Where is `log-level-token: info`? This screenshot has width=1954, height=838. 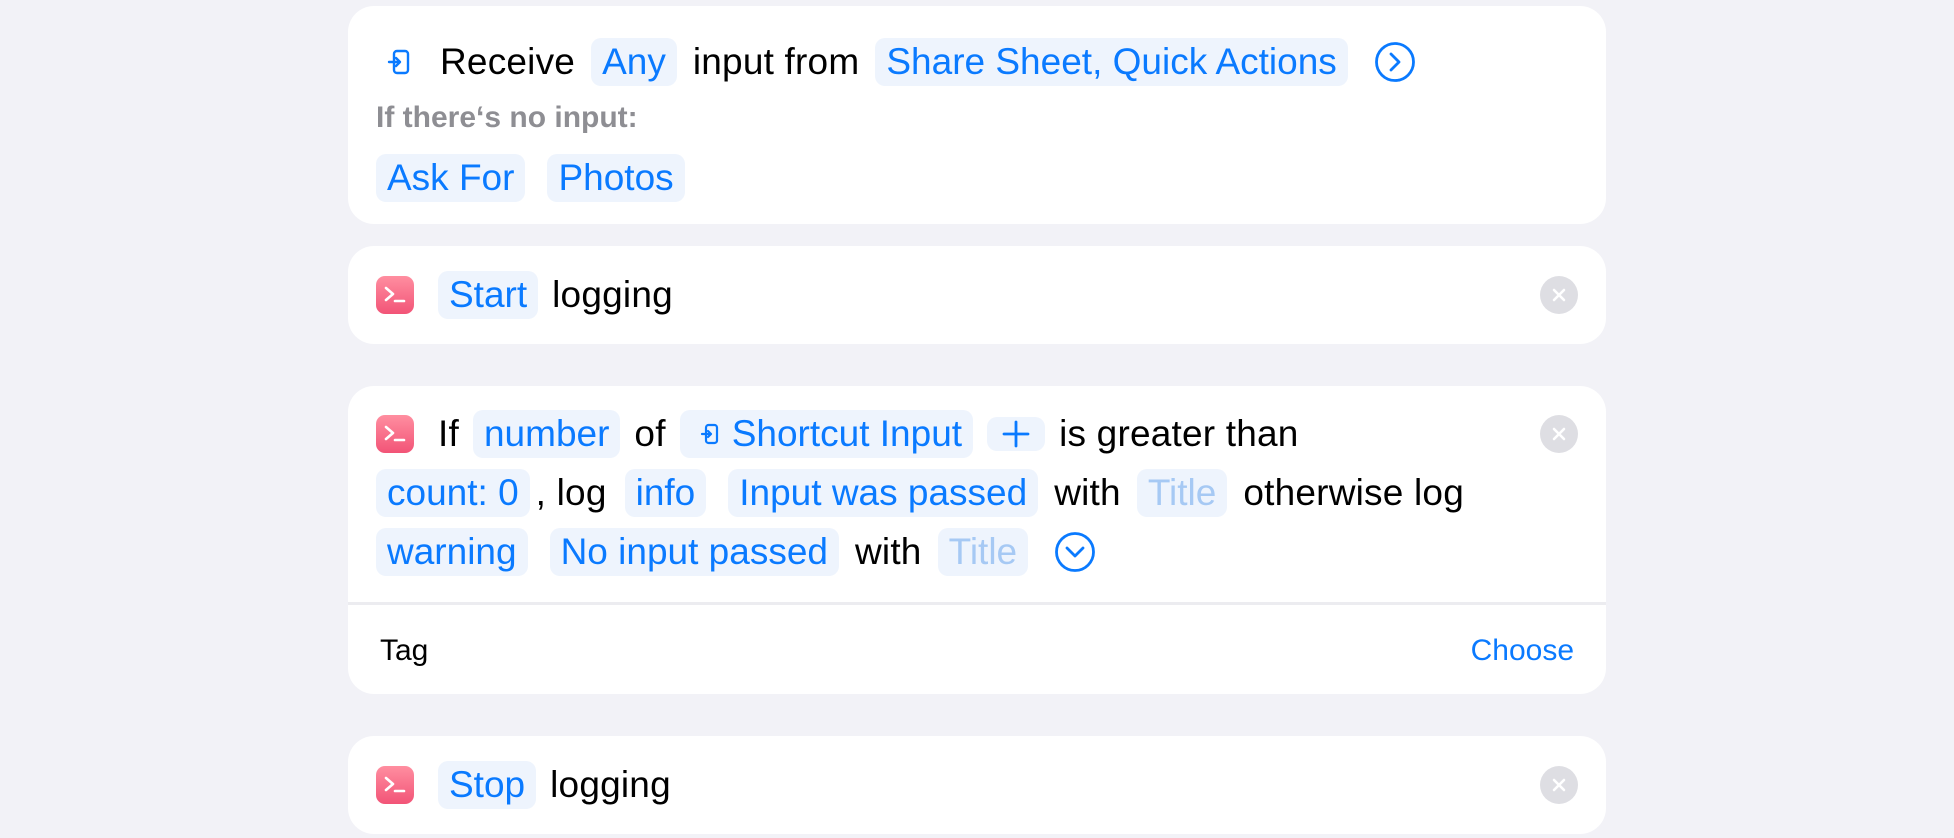
log-level-token: info is located at coordinates (665, 493).